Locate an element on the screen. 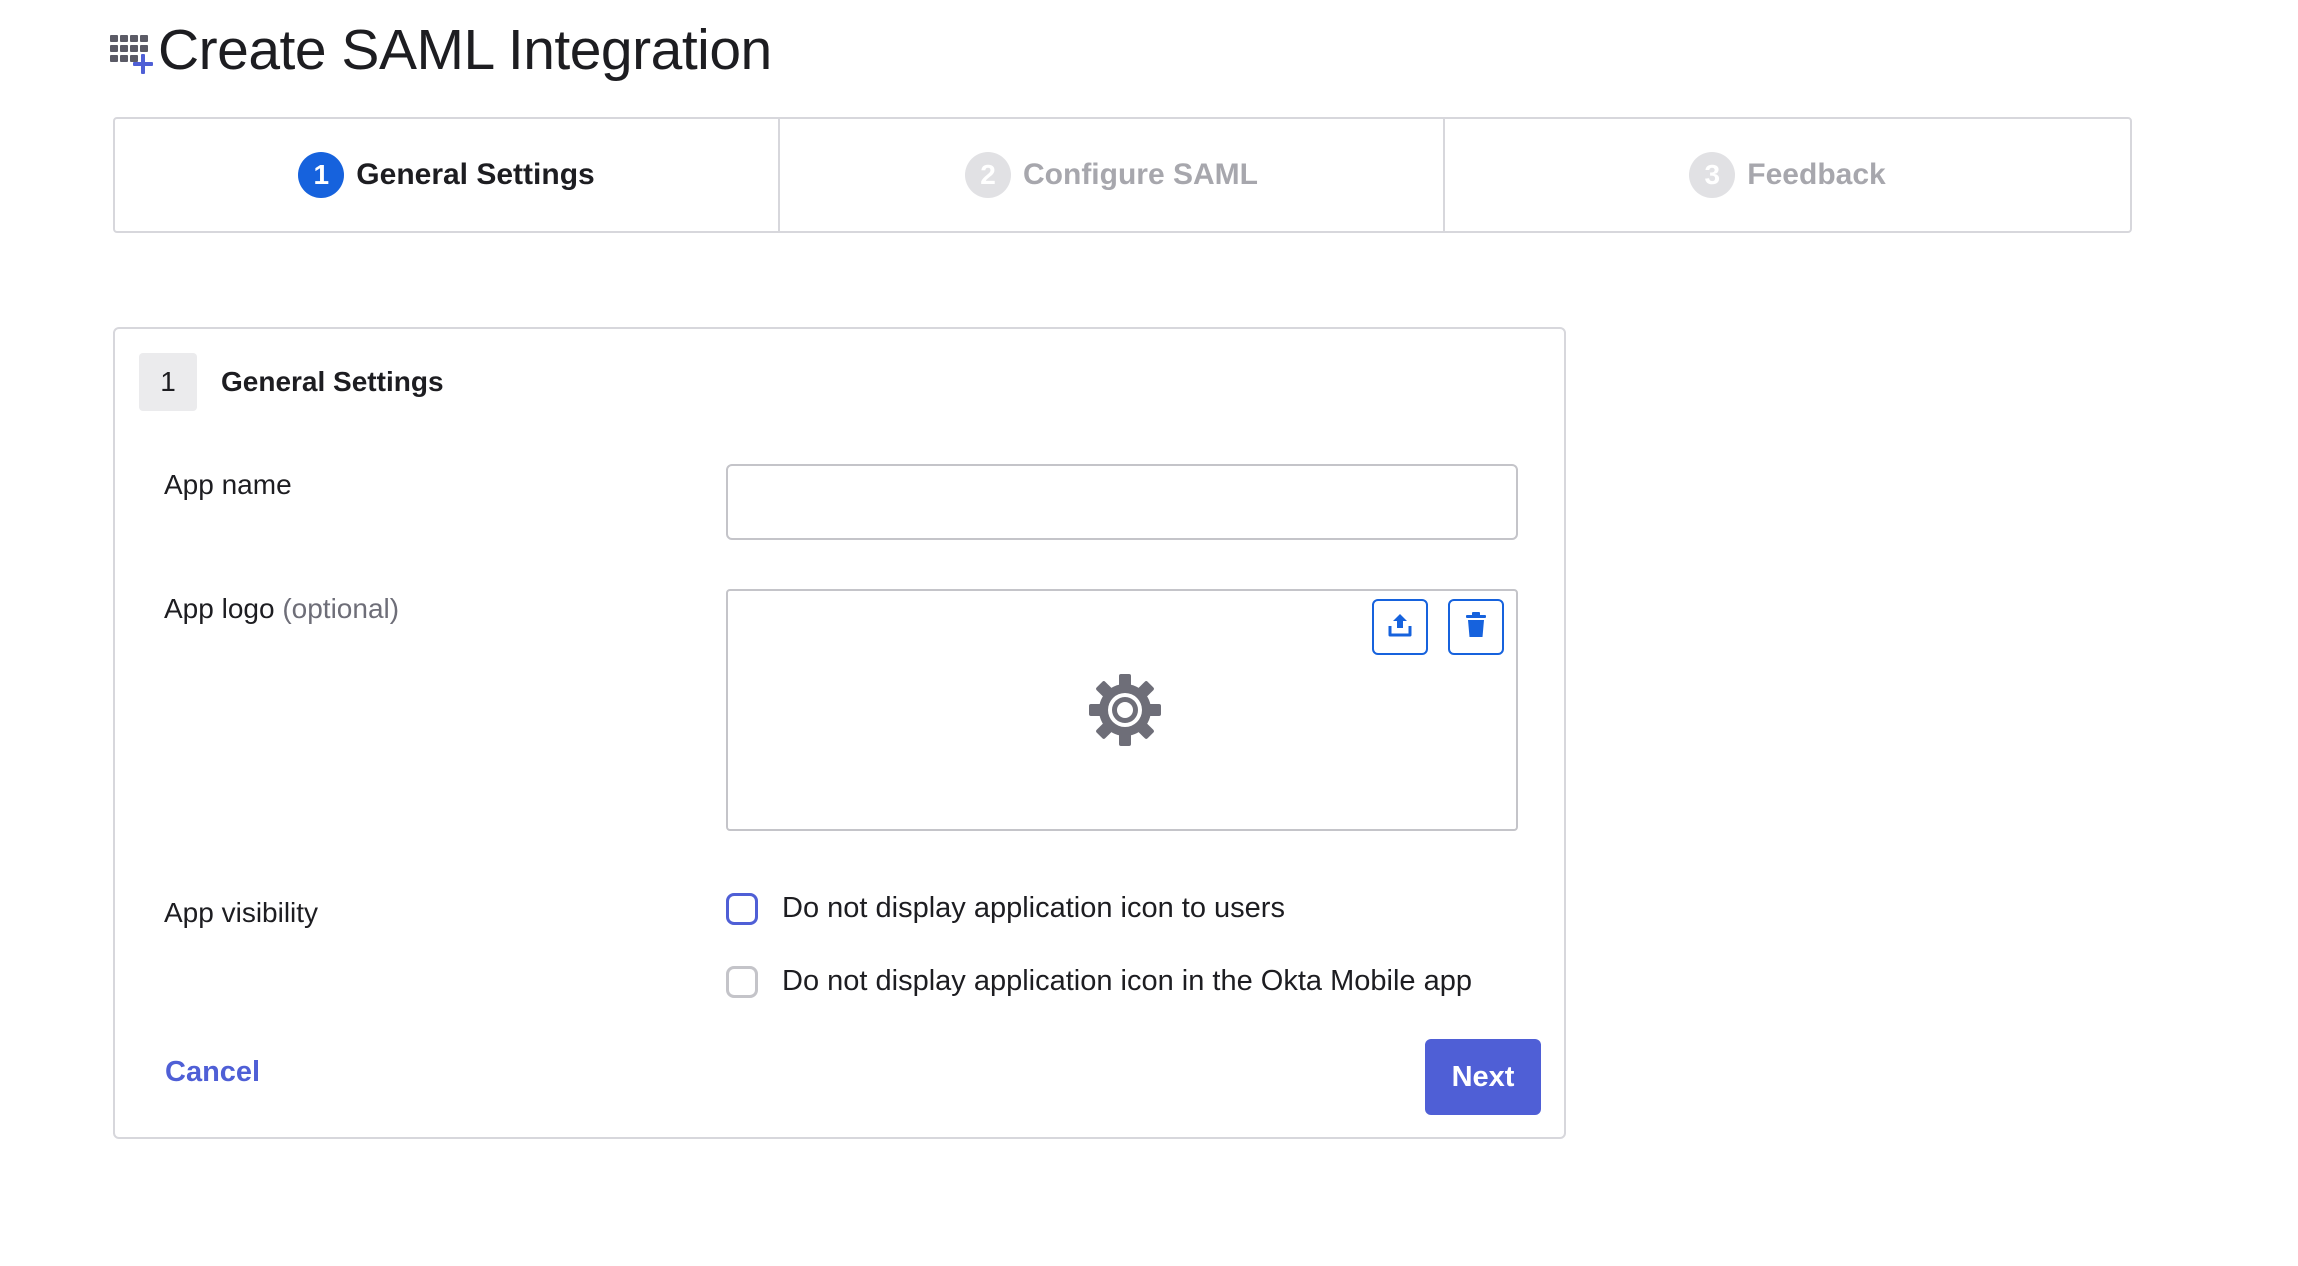 This screenshot has width=2298, height=1266. app-name-input is located at coordinates (1122, 502).